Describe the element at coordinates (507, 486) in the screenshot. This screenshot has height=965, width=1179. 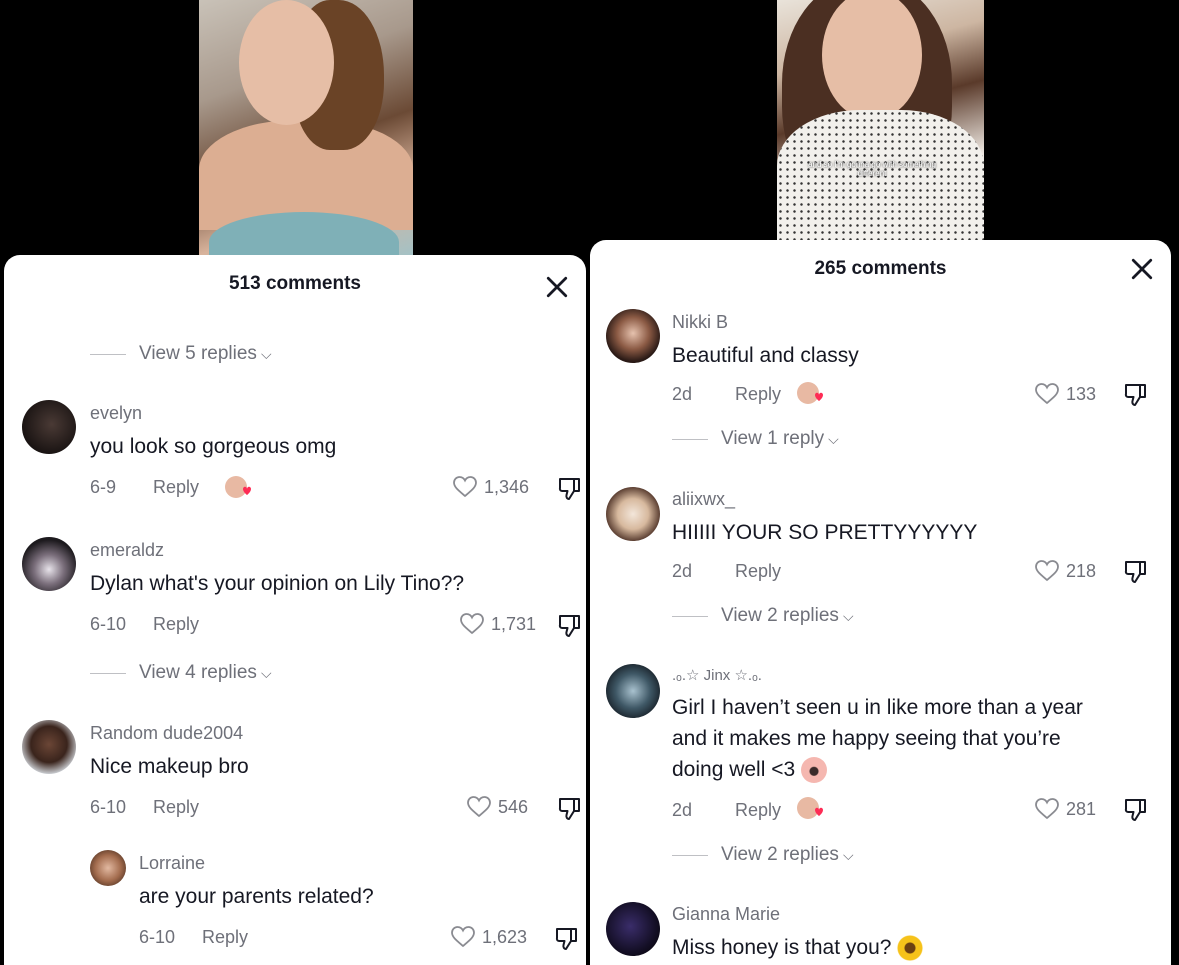
I see `like-count: 1,346` at that location.